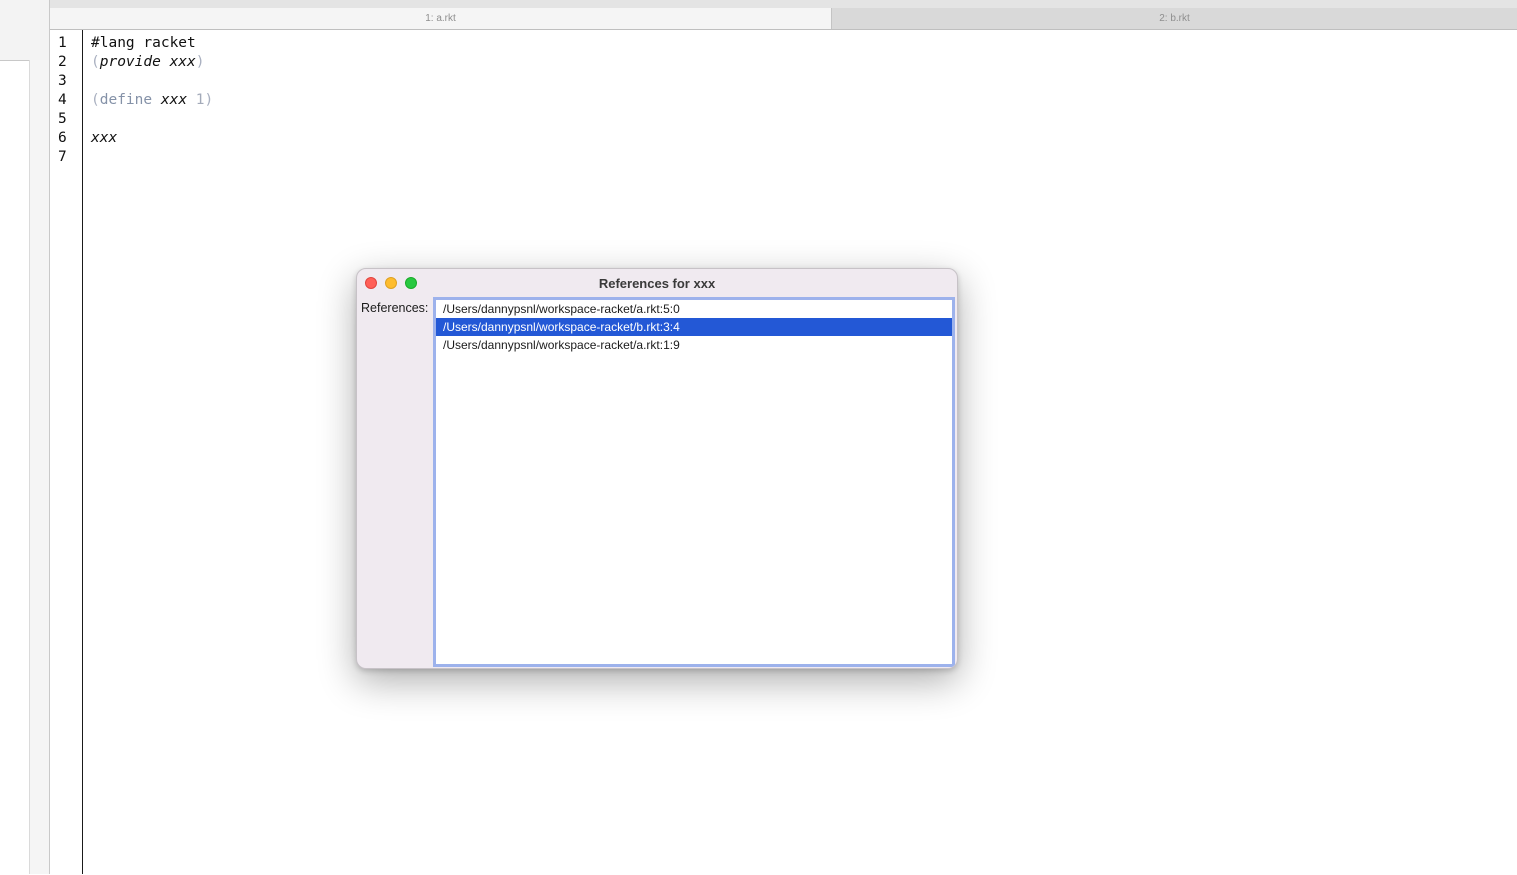 This screenshot has height=875, width=1517. What do you see at coordinates (371, 283) in the screenshot?
I see `close-window-icon` at bounding box center [371, 283].